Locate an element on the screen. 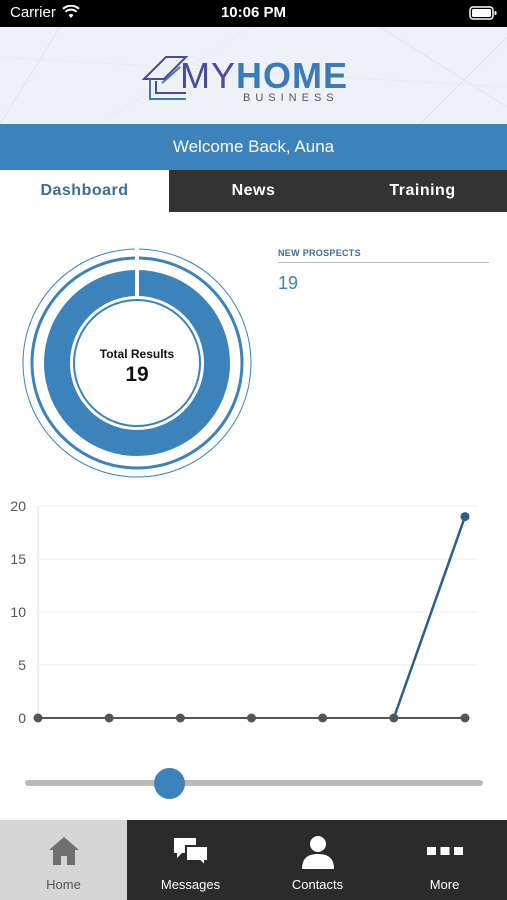 This screenshot has width=507, height=900. tabbar-contacts: Contacts is located at coordinates (317, 860).